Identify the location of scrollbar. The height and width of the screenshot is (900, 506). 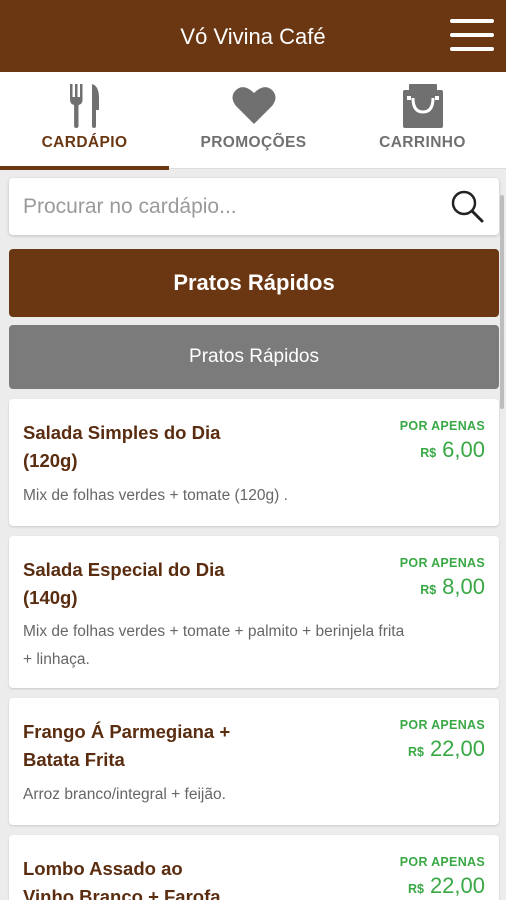
(502, 302).